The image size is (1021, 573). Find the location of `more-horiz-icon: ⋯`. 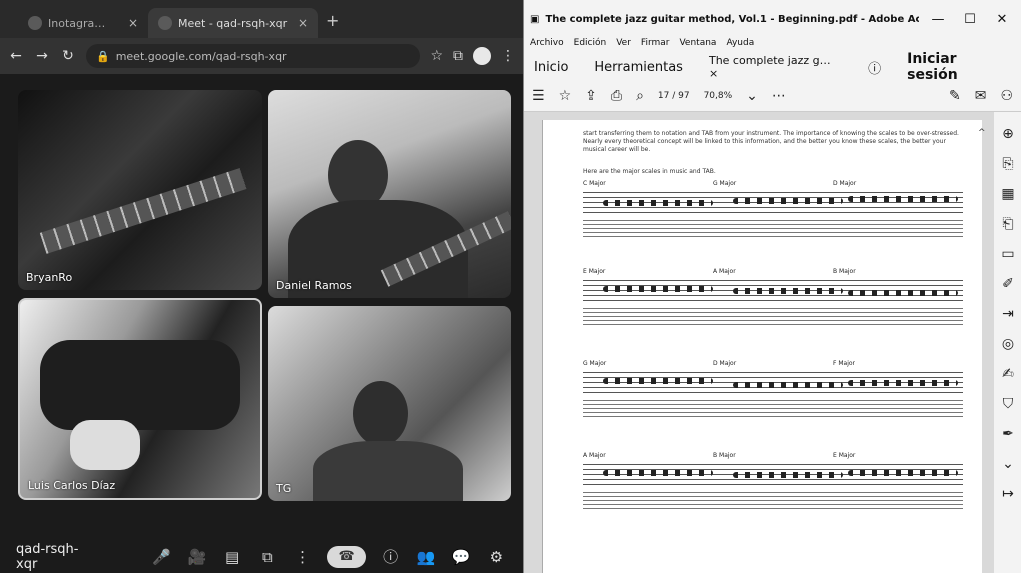

more-horiz-icon: ⋯ is located at coordinates (779, 96).